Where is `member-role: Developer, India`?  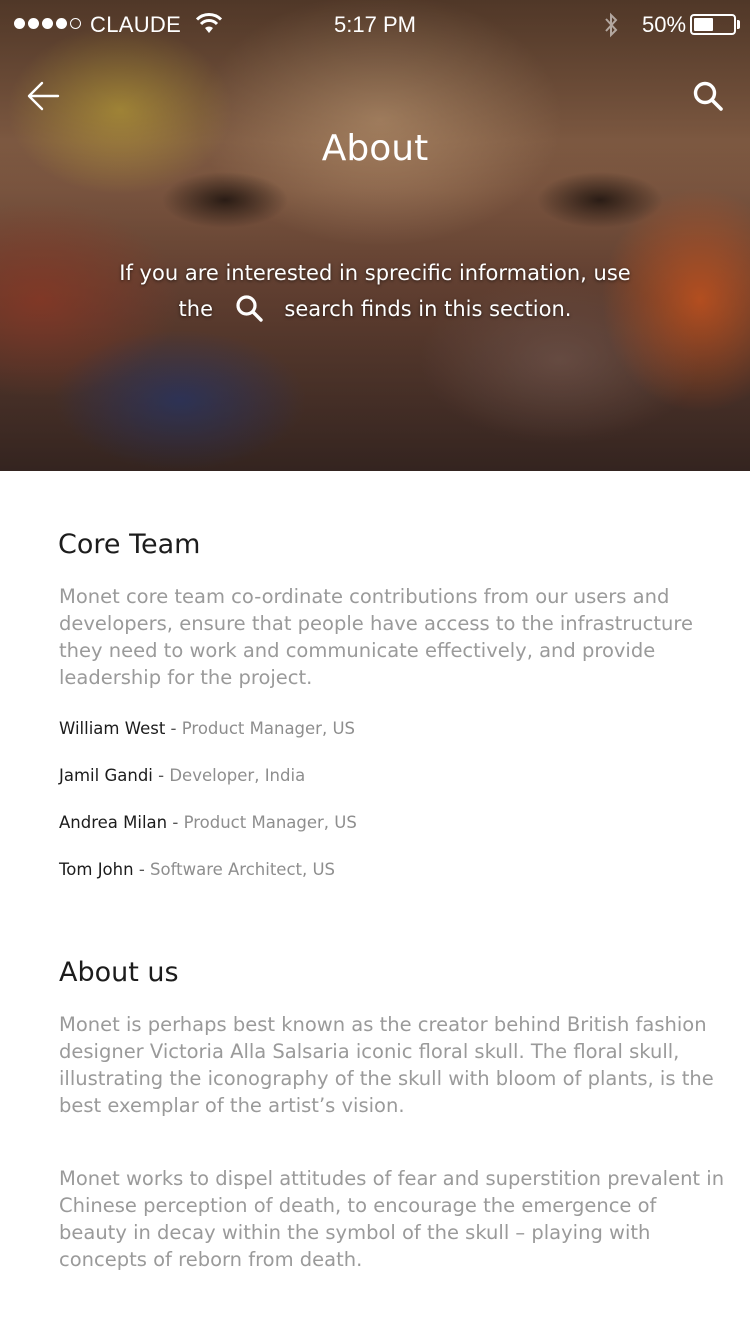 member-role: Developer, India is located at coordinates (237, 775).